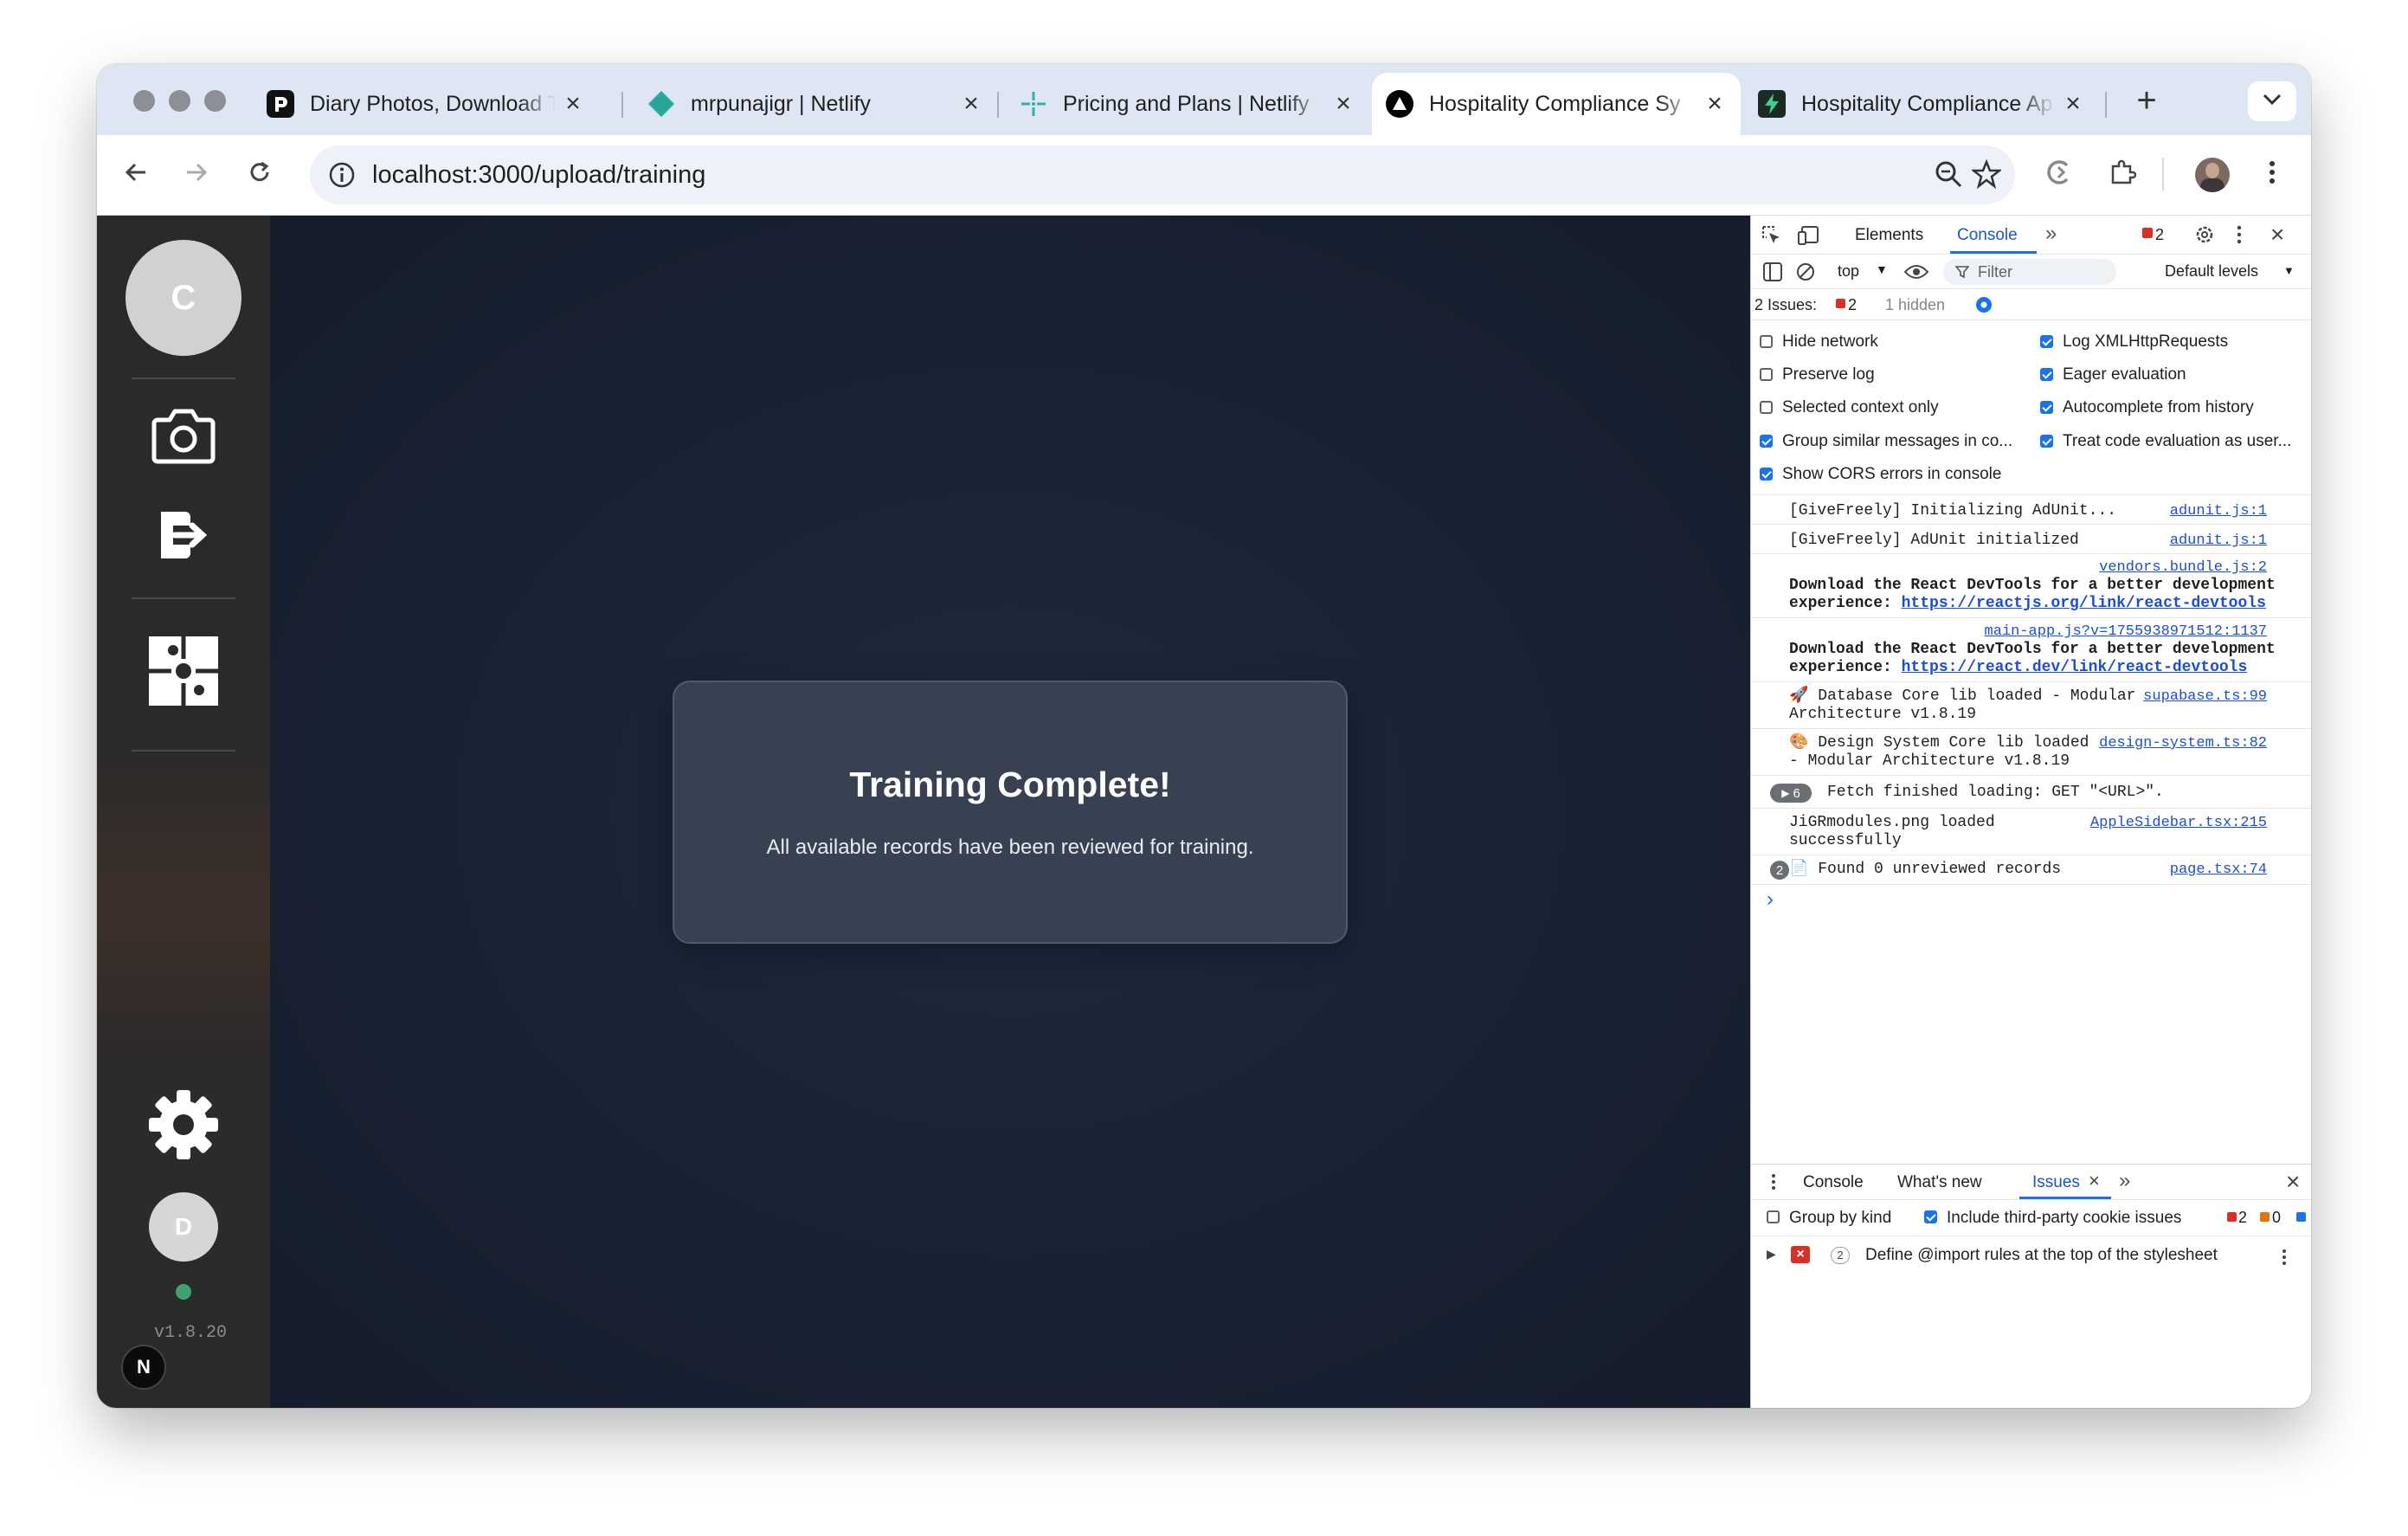  I want to click on autocomplete-checkbox, so click(2046, 407).